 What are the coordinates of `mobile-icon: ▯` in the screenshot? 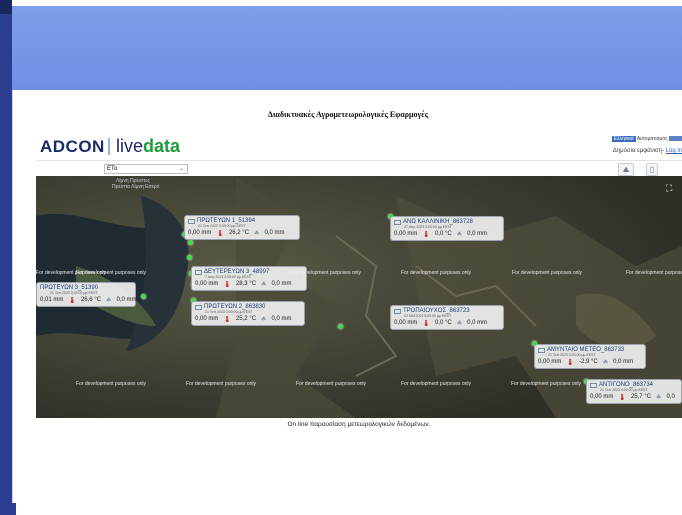 It's located at (652, 169).